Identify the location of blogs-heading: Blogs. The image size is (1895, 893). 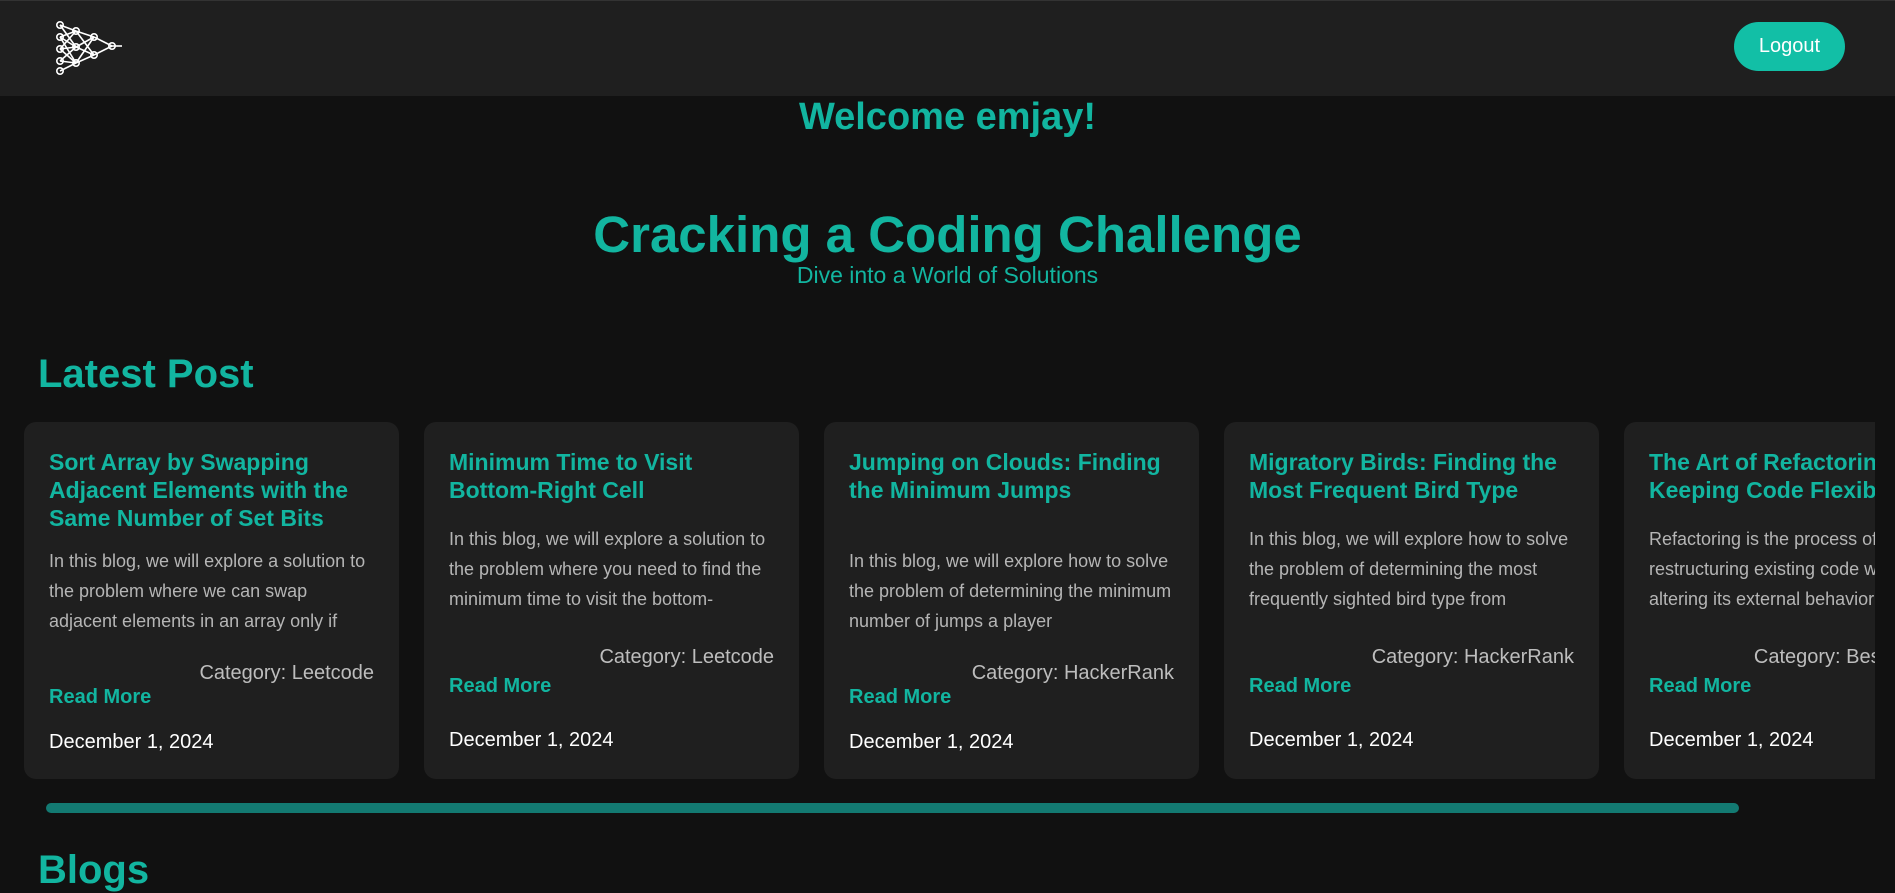
(94, 870).